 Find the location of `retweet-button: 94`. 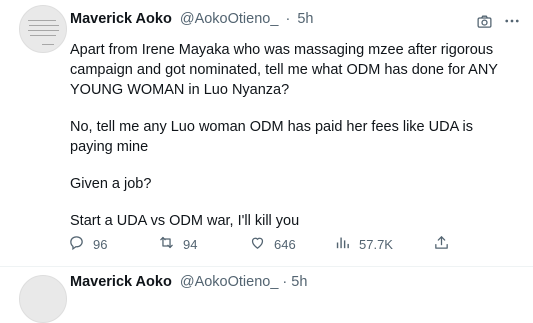

retweet-button: 94 is located at coordinates (177, 244).